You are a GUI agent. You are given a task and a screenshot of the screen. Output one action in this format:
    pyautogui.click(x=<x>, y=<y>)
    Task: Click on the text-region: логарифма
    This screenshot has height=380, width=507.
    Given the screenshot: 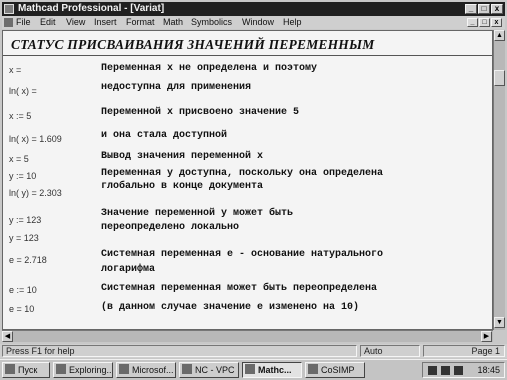 What is the action you would take?
    pyautogui.click(x=128, y=270)
    